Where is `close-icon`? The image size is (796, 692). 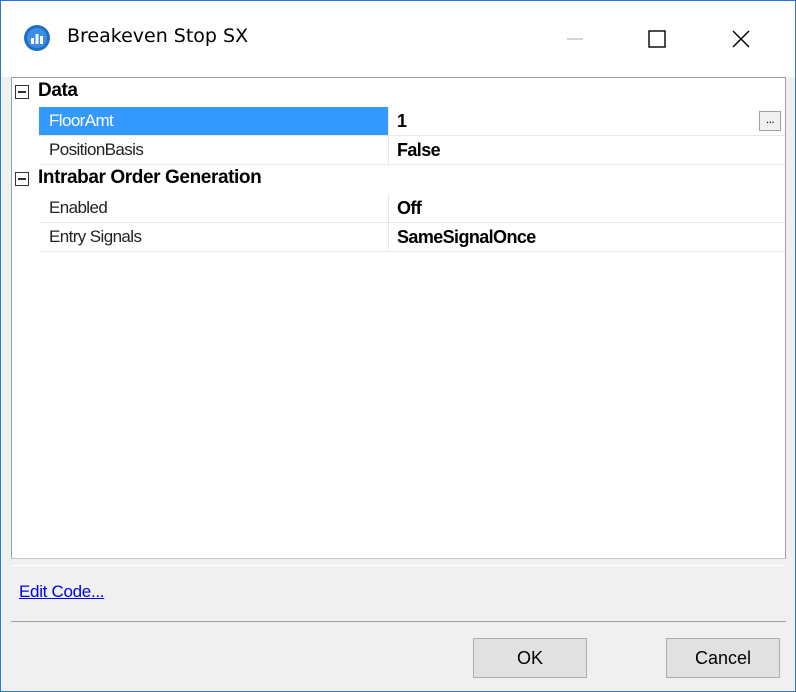 close-icon is located at coordinates (741, 39).